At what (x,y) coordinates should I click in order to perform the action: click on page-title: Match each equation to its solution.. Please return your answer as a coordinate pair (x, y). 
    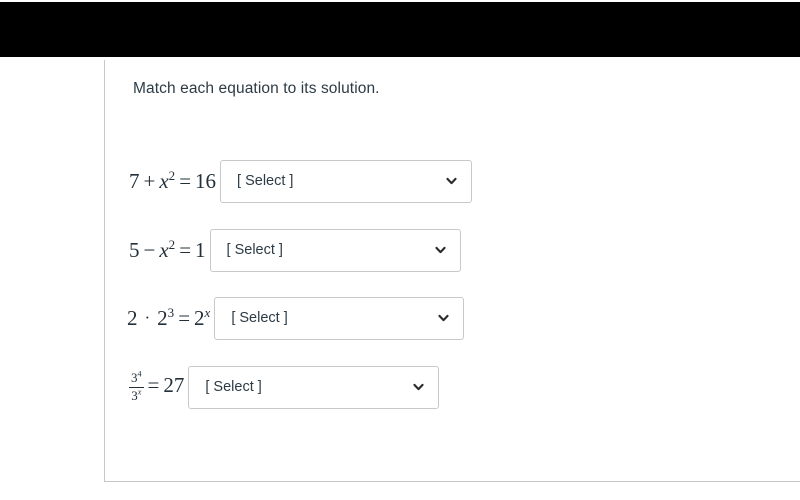
    Looking at the image, I should click on (256, 88).